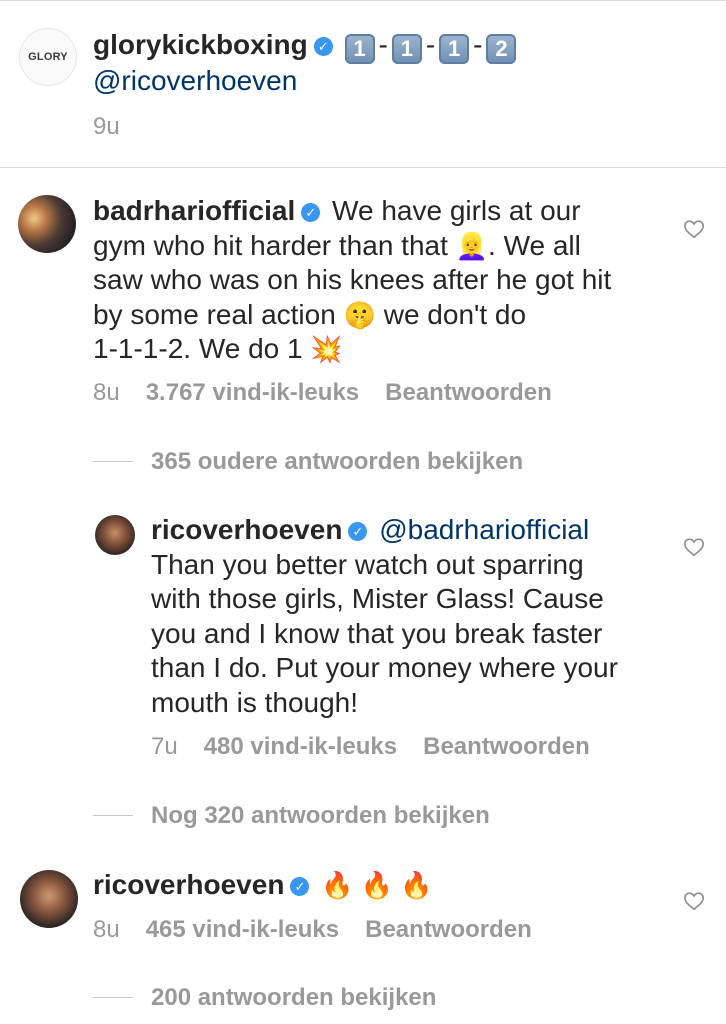  Describe the element at coordinates (484, 529) in the screenshot. I see `reply-mention: @badrhariofficial` at that location.